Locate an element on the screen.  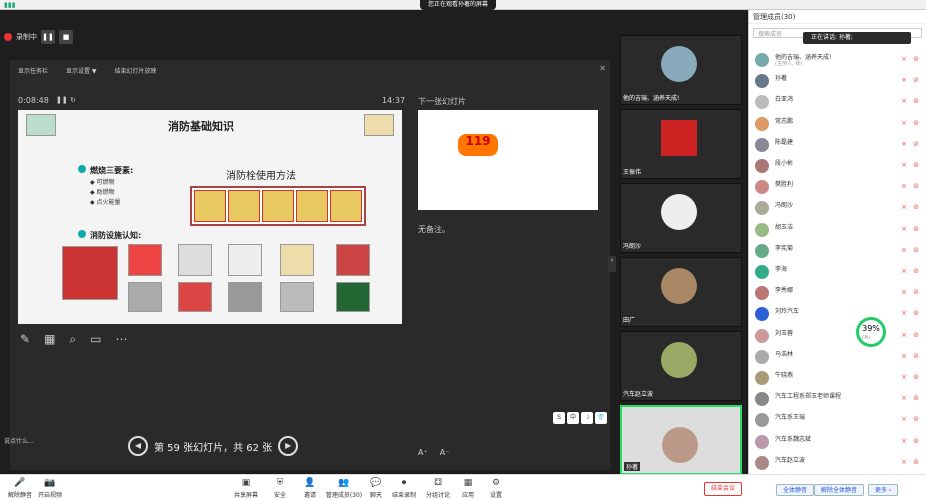
start-video-button: 📷 开启视频 is located at coordinates (50, 488).